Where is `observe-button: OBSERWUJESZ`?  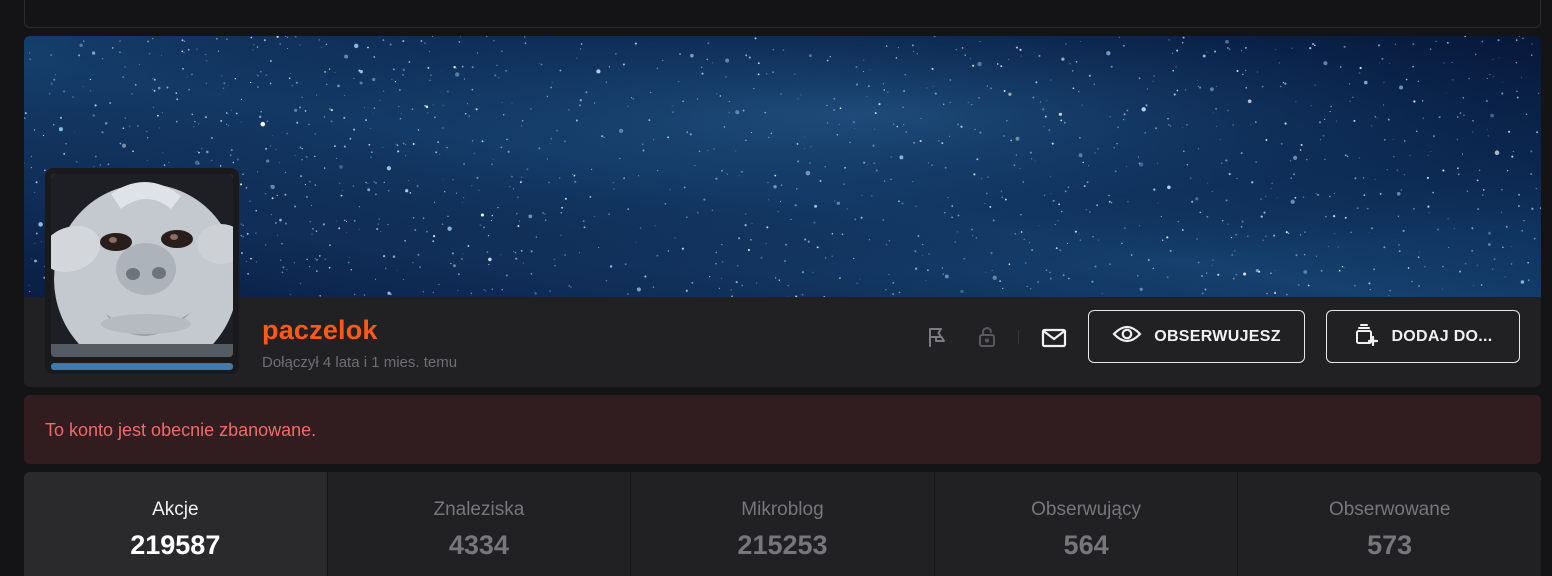
observe-button: OBSERWUJESZ is located at coordinates (1196, 336).